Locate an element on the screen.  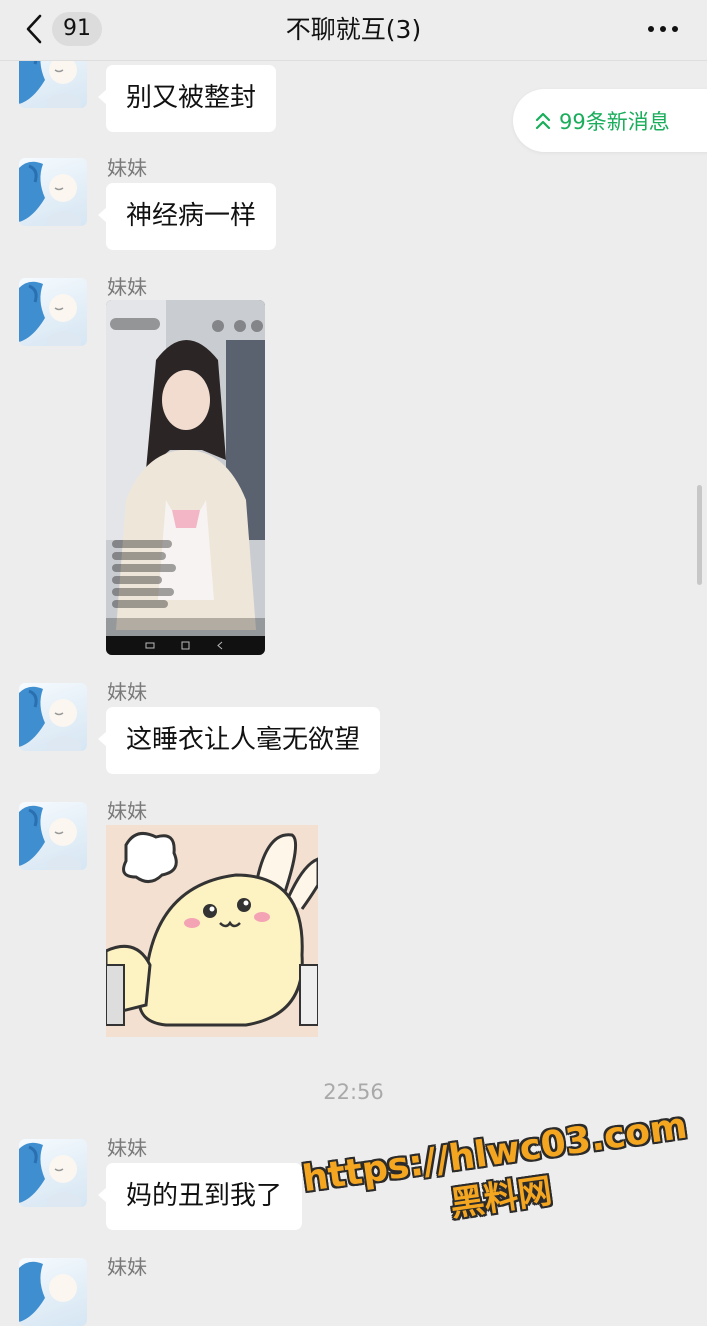
message-bubble: 神经病一样 is located at coordinates (187, 216).